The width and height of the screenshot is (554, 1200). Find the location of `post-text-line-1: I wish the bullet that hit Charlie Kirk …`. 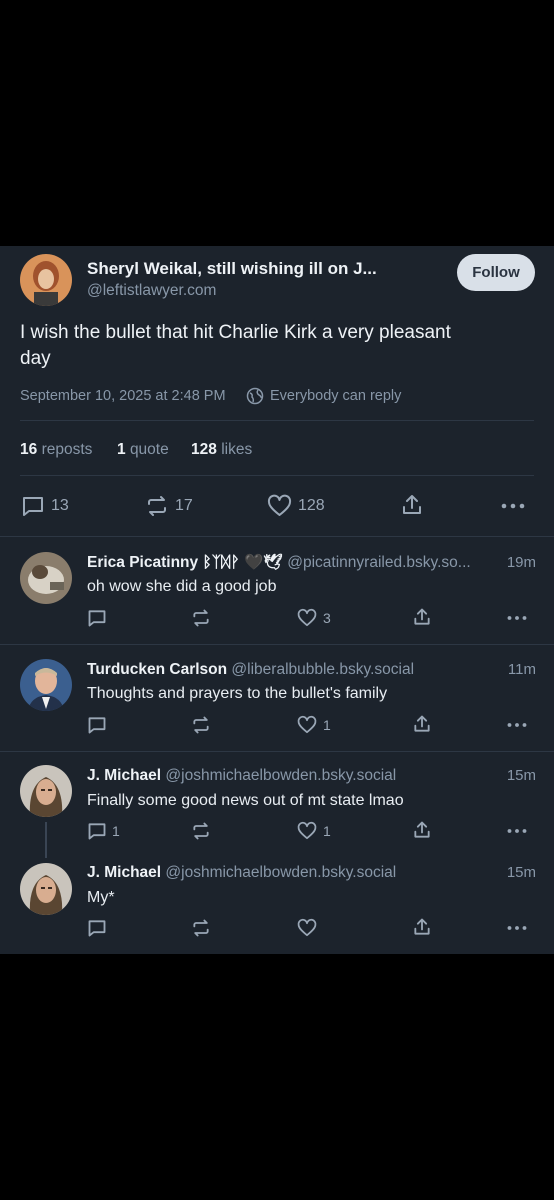

post-text-line-1: I wish the bullet that hit Charlie Kirk … is located at coordinates (235, 332).